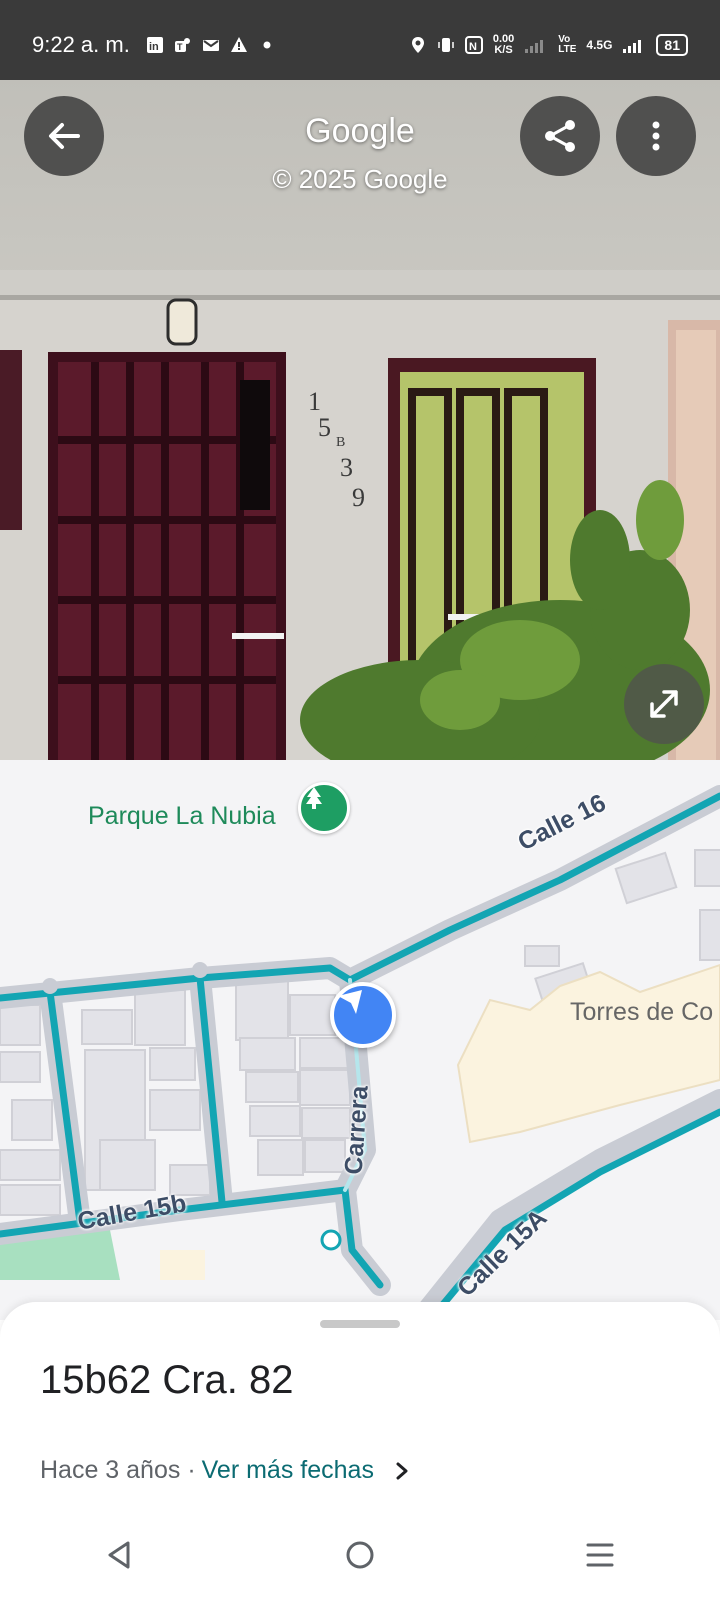  What do you see at coordinates (503, 44) in the screenshot?
I see `data-speed: 0.00 K/S` at bounding box center [503, 44].